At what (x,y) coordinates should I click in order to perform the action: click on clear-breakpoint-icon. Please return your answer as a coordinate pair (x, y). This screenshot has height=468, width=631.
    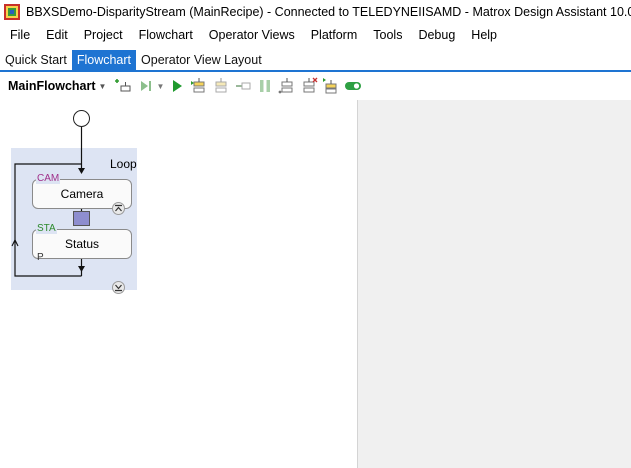
    Looking at the image, I should click on (309, 86).